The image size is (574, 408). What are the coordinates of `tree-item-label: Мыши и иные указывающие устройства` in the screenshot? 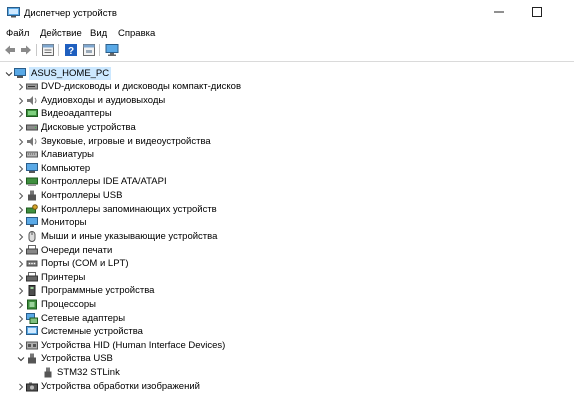 It's located at (129, 236).